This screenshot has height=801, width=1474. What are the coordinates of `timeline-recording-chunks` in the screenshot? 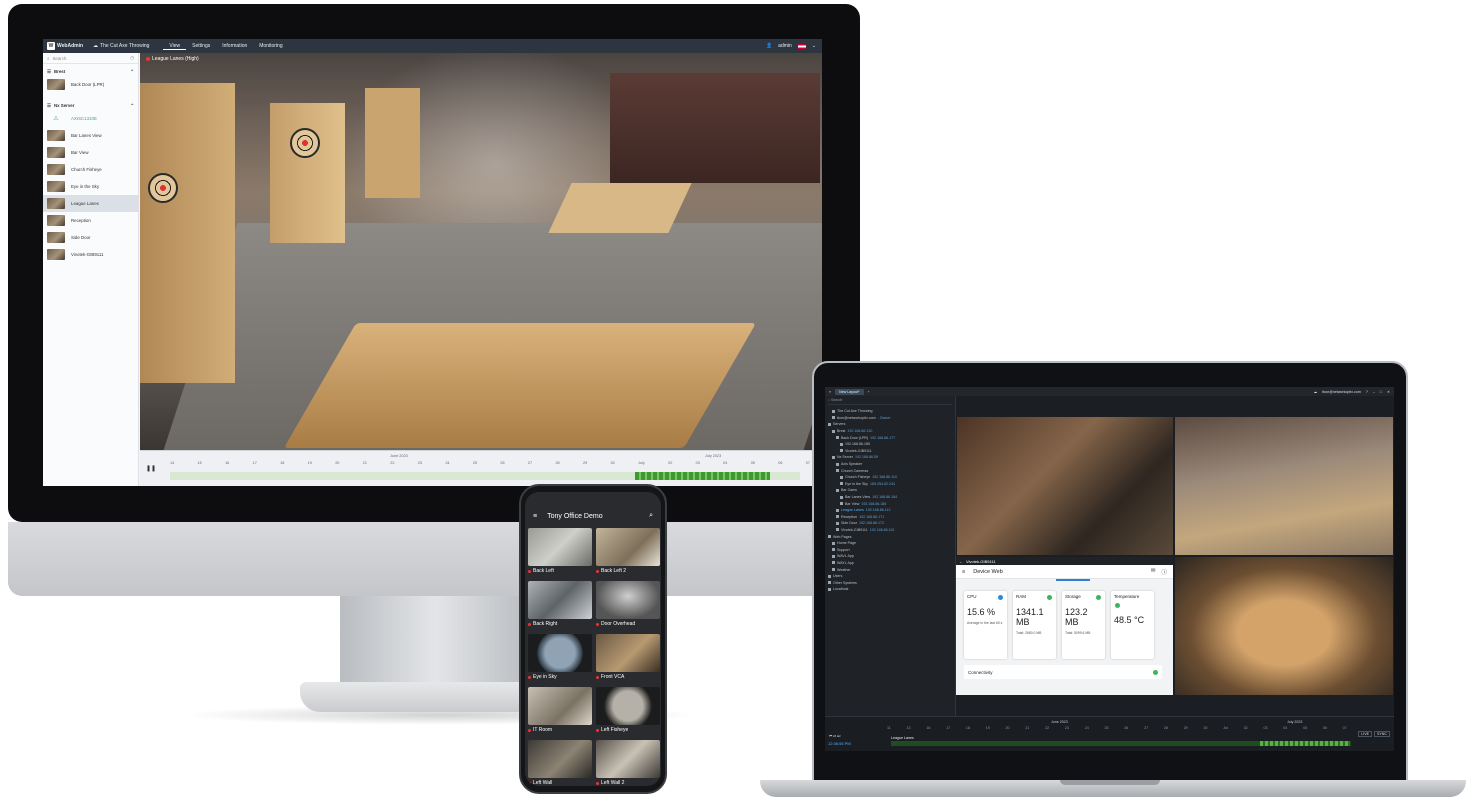 It's located at (702, 476).